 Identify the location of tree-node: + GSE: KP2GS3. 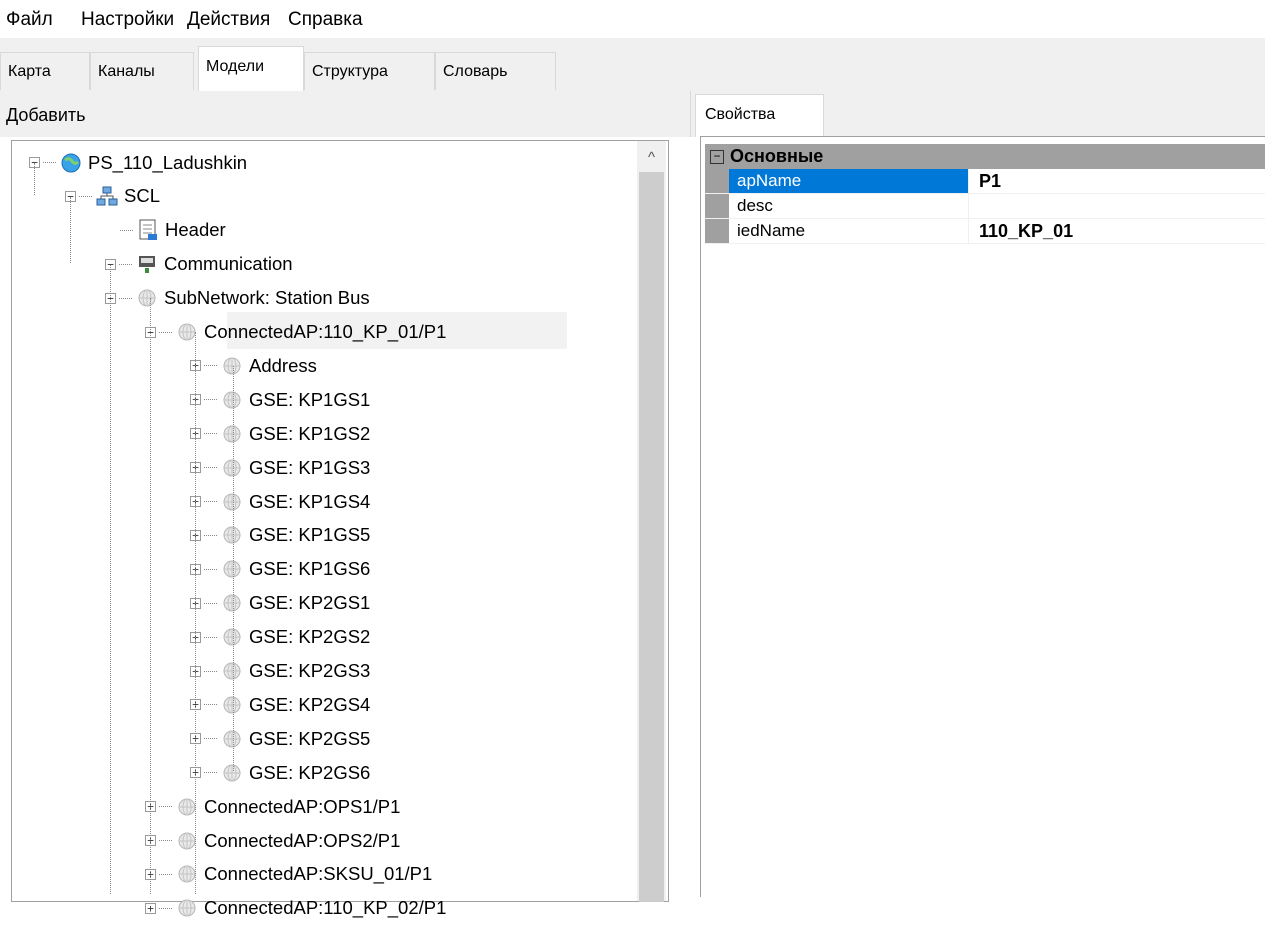
(280, 671).